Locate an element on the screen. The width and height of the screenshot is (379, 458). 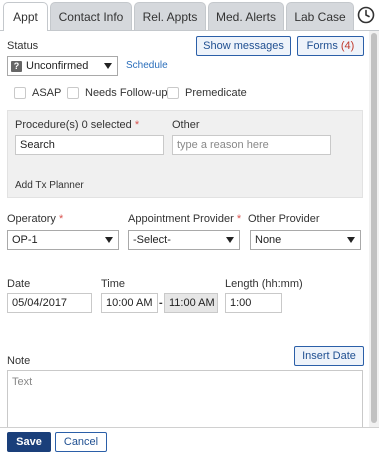
show-messages-button: Show messages is located at coordinates (243, 46).